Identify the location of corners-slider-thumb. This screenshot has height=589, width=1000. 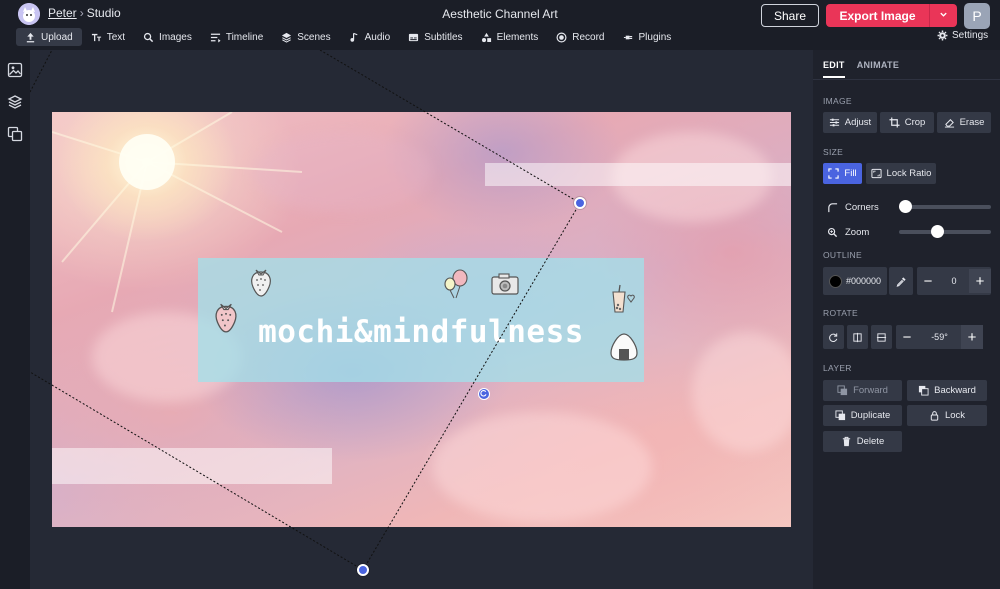
(905, 206).